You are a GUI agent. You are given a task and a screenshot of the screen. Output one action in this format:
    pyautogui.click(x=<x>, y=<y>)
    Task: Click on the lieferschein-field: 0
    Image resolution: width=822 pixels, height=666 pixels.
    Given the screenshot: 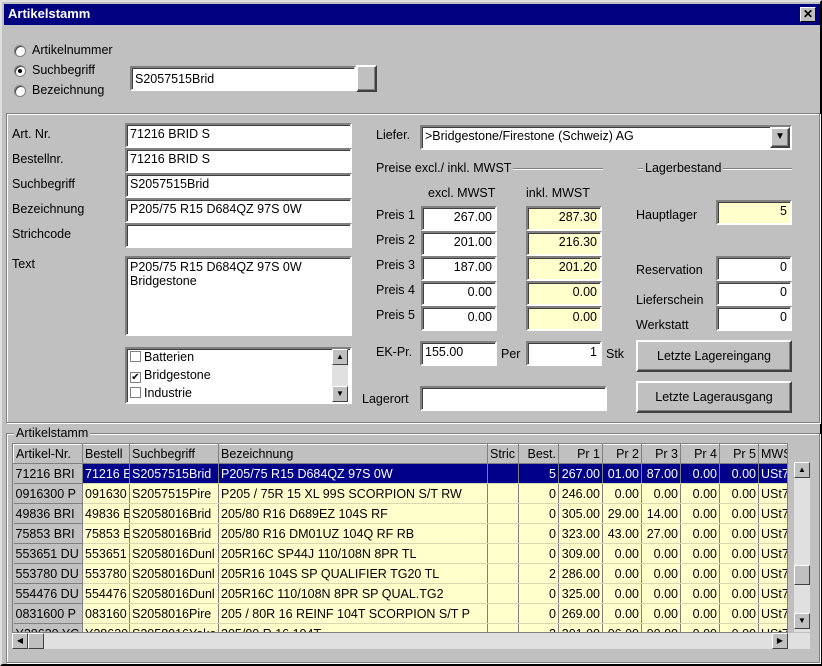 What is the action you would take?
    pyautogui.click(x=754, y=293)
    